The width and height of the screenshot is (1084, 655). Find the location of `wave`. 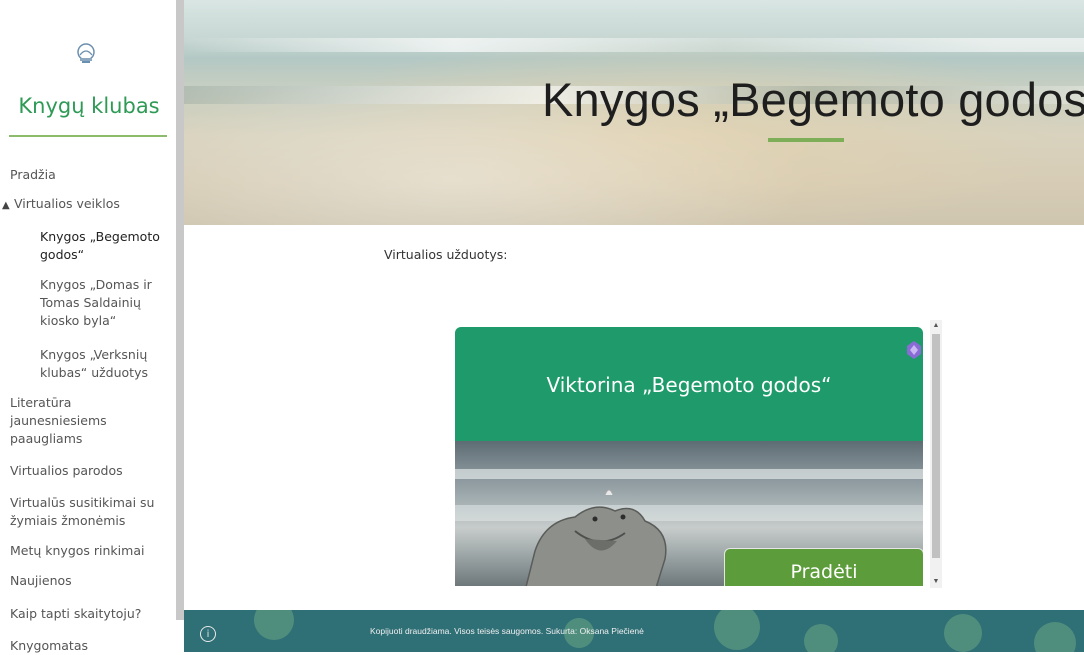

wave is located at coordinates (689, 474).